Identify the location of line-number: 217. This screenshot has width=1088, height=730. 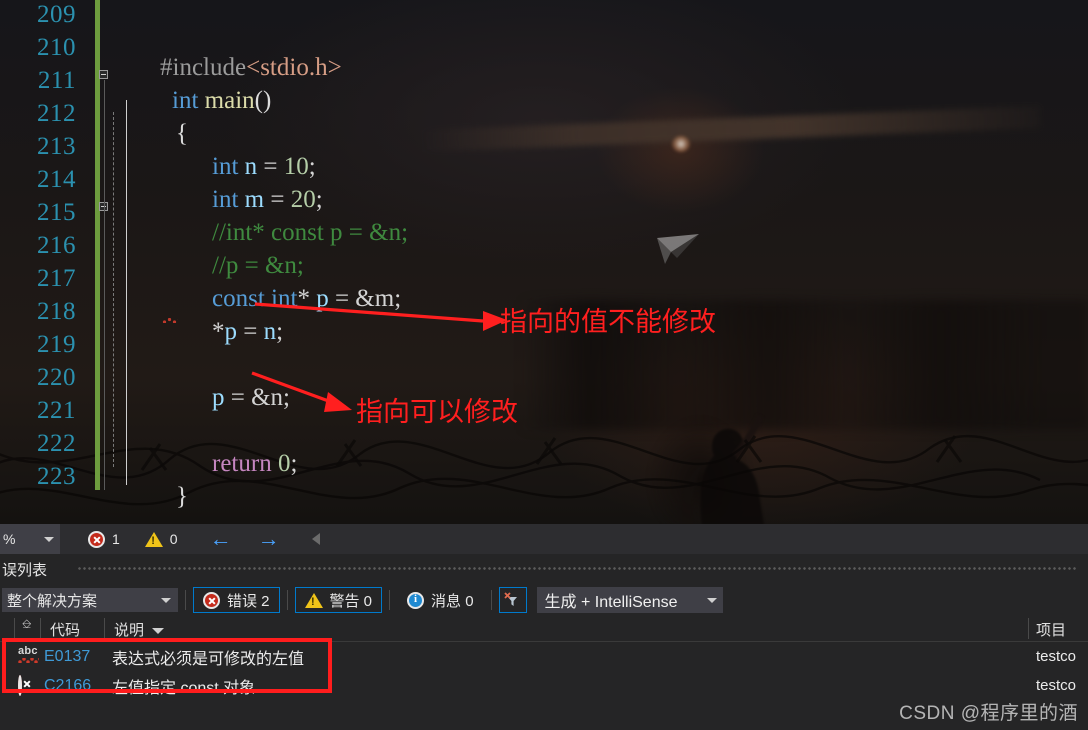
(56, 278).